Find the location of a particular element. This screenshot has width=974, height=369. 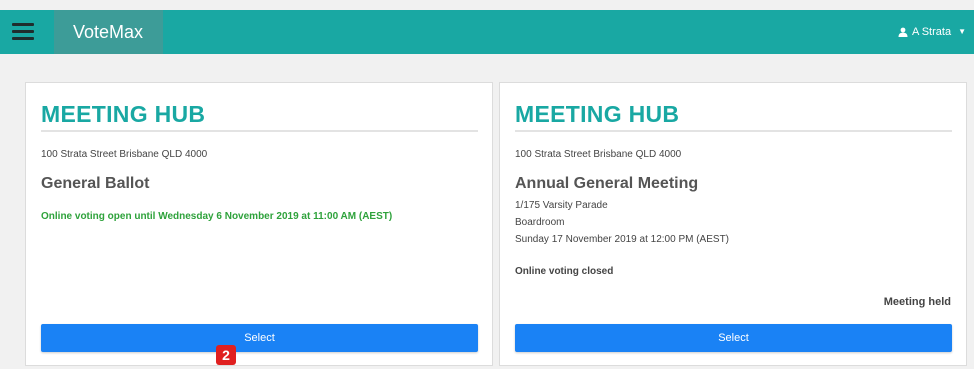

annotation-badge: 2 is located at coordinates (226, 355).